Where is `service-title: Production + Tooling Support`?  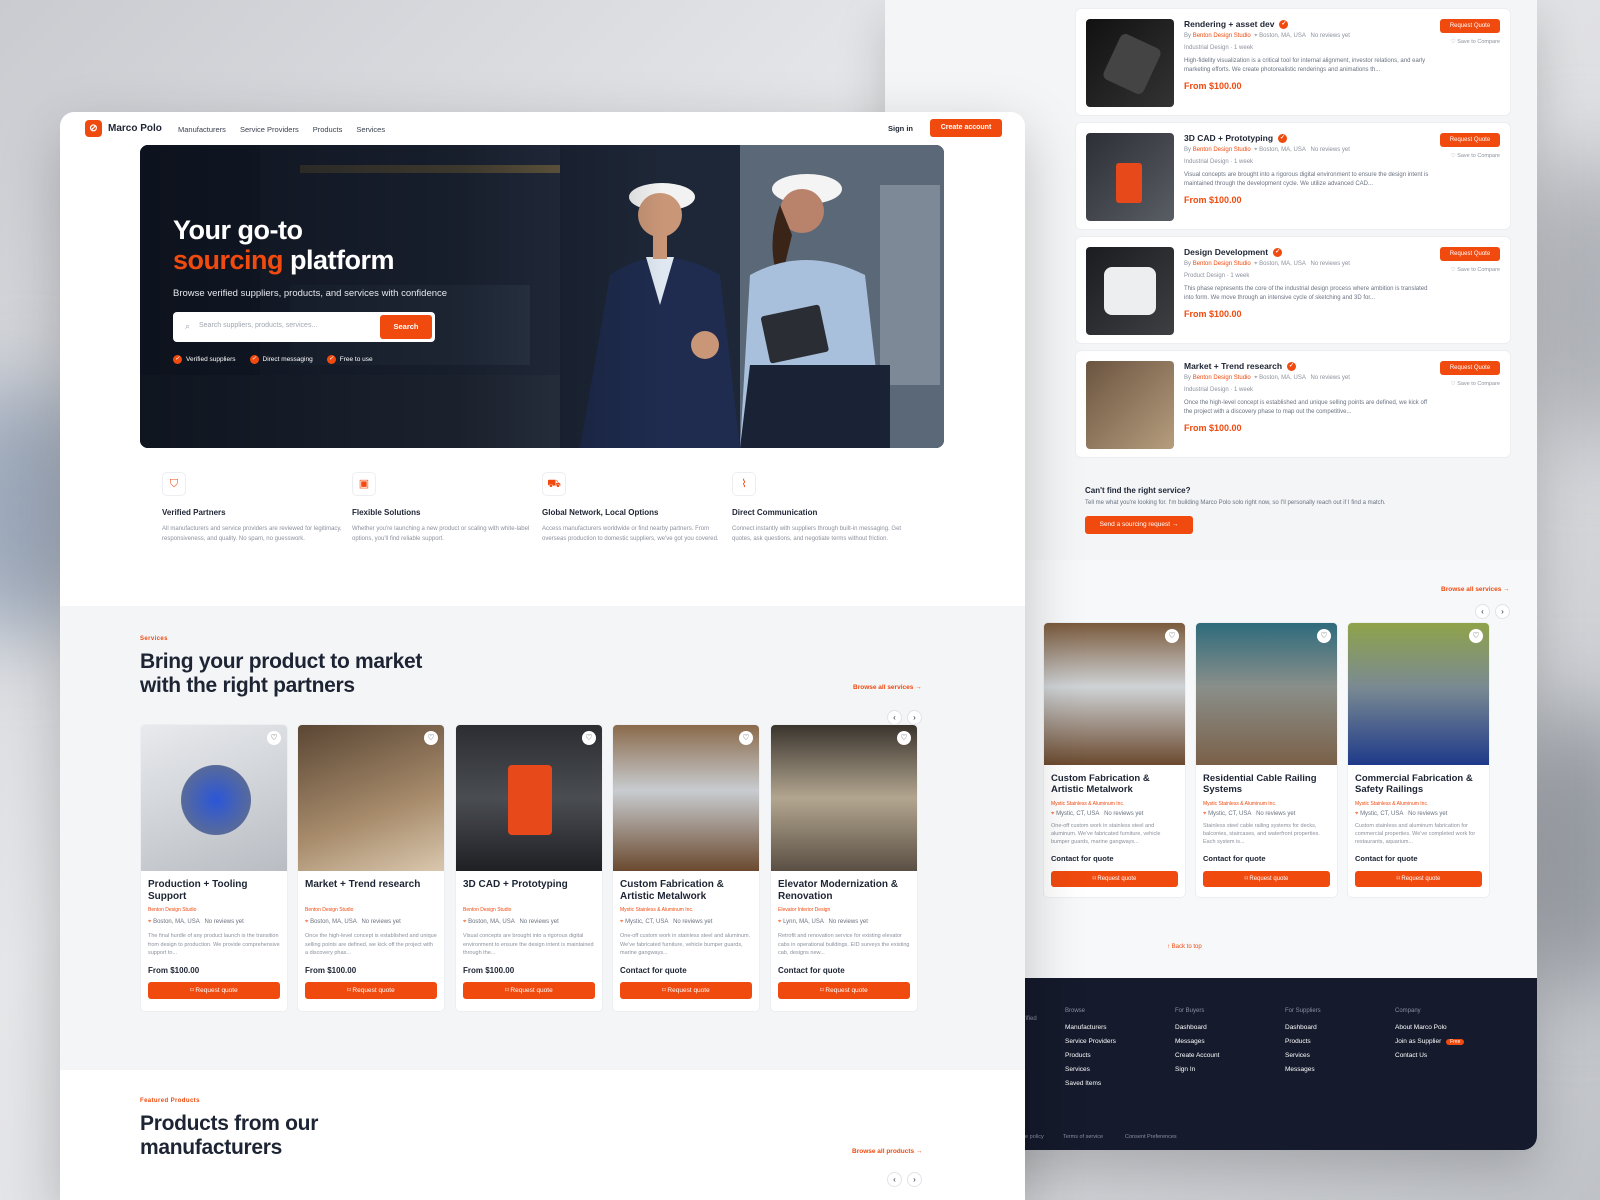 service-title: Production + Tooling Support is located at coordinates (198, 890).